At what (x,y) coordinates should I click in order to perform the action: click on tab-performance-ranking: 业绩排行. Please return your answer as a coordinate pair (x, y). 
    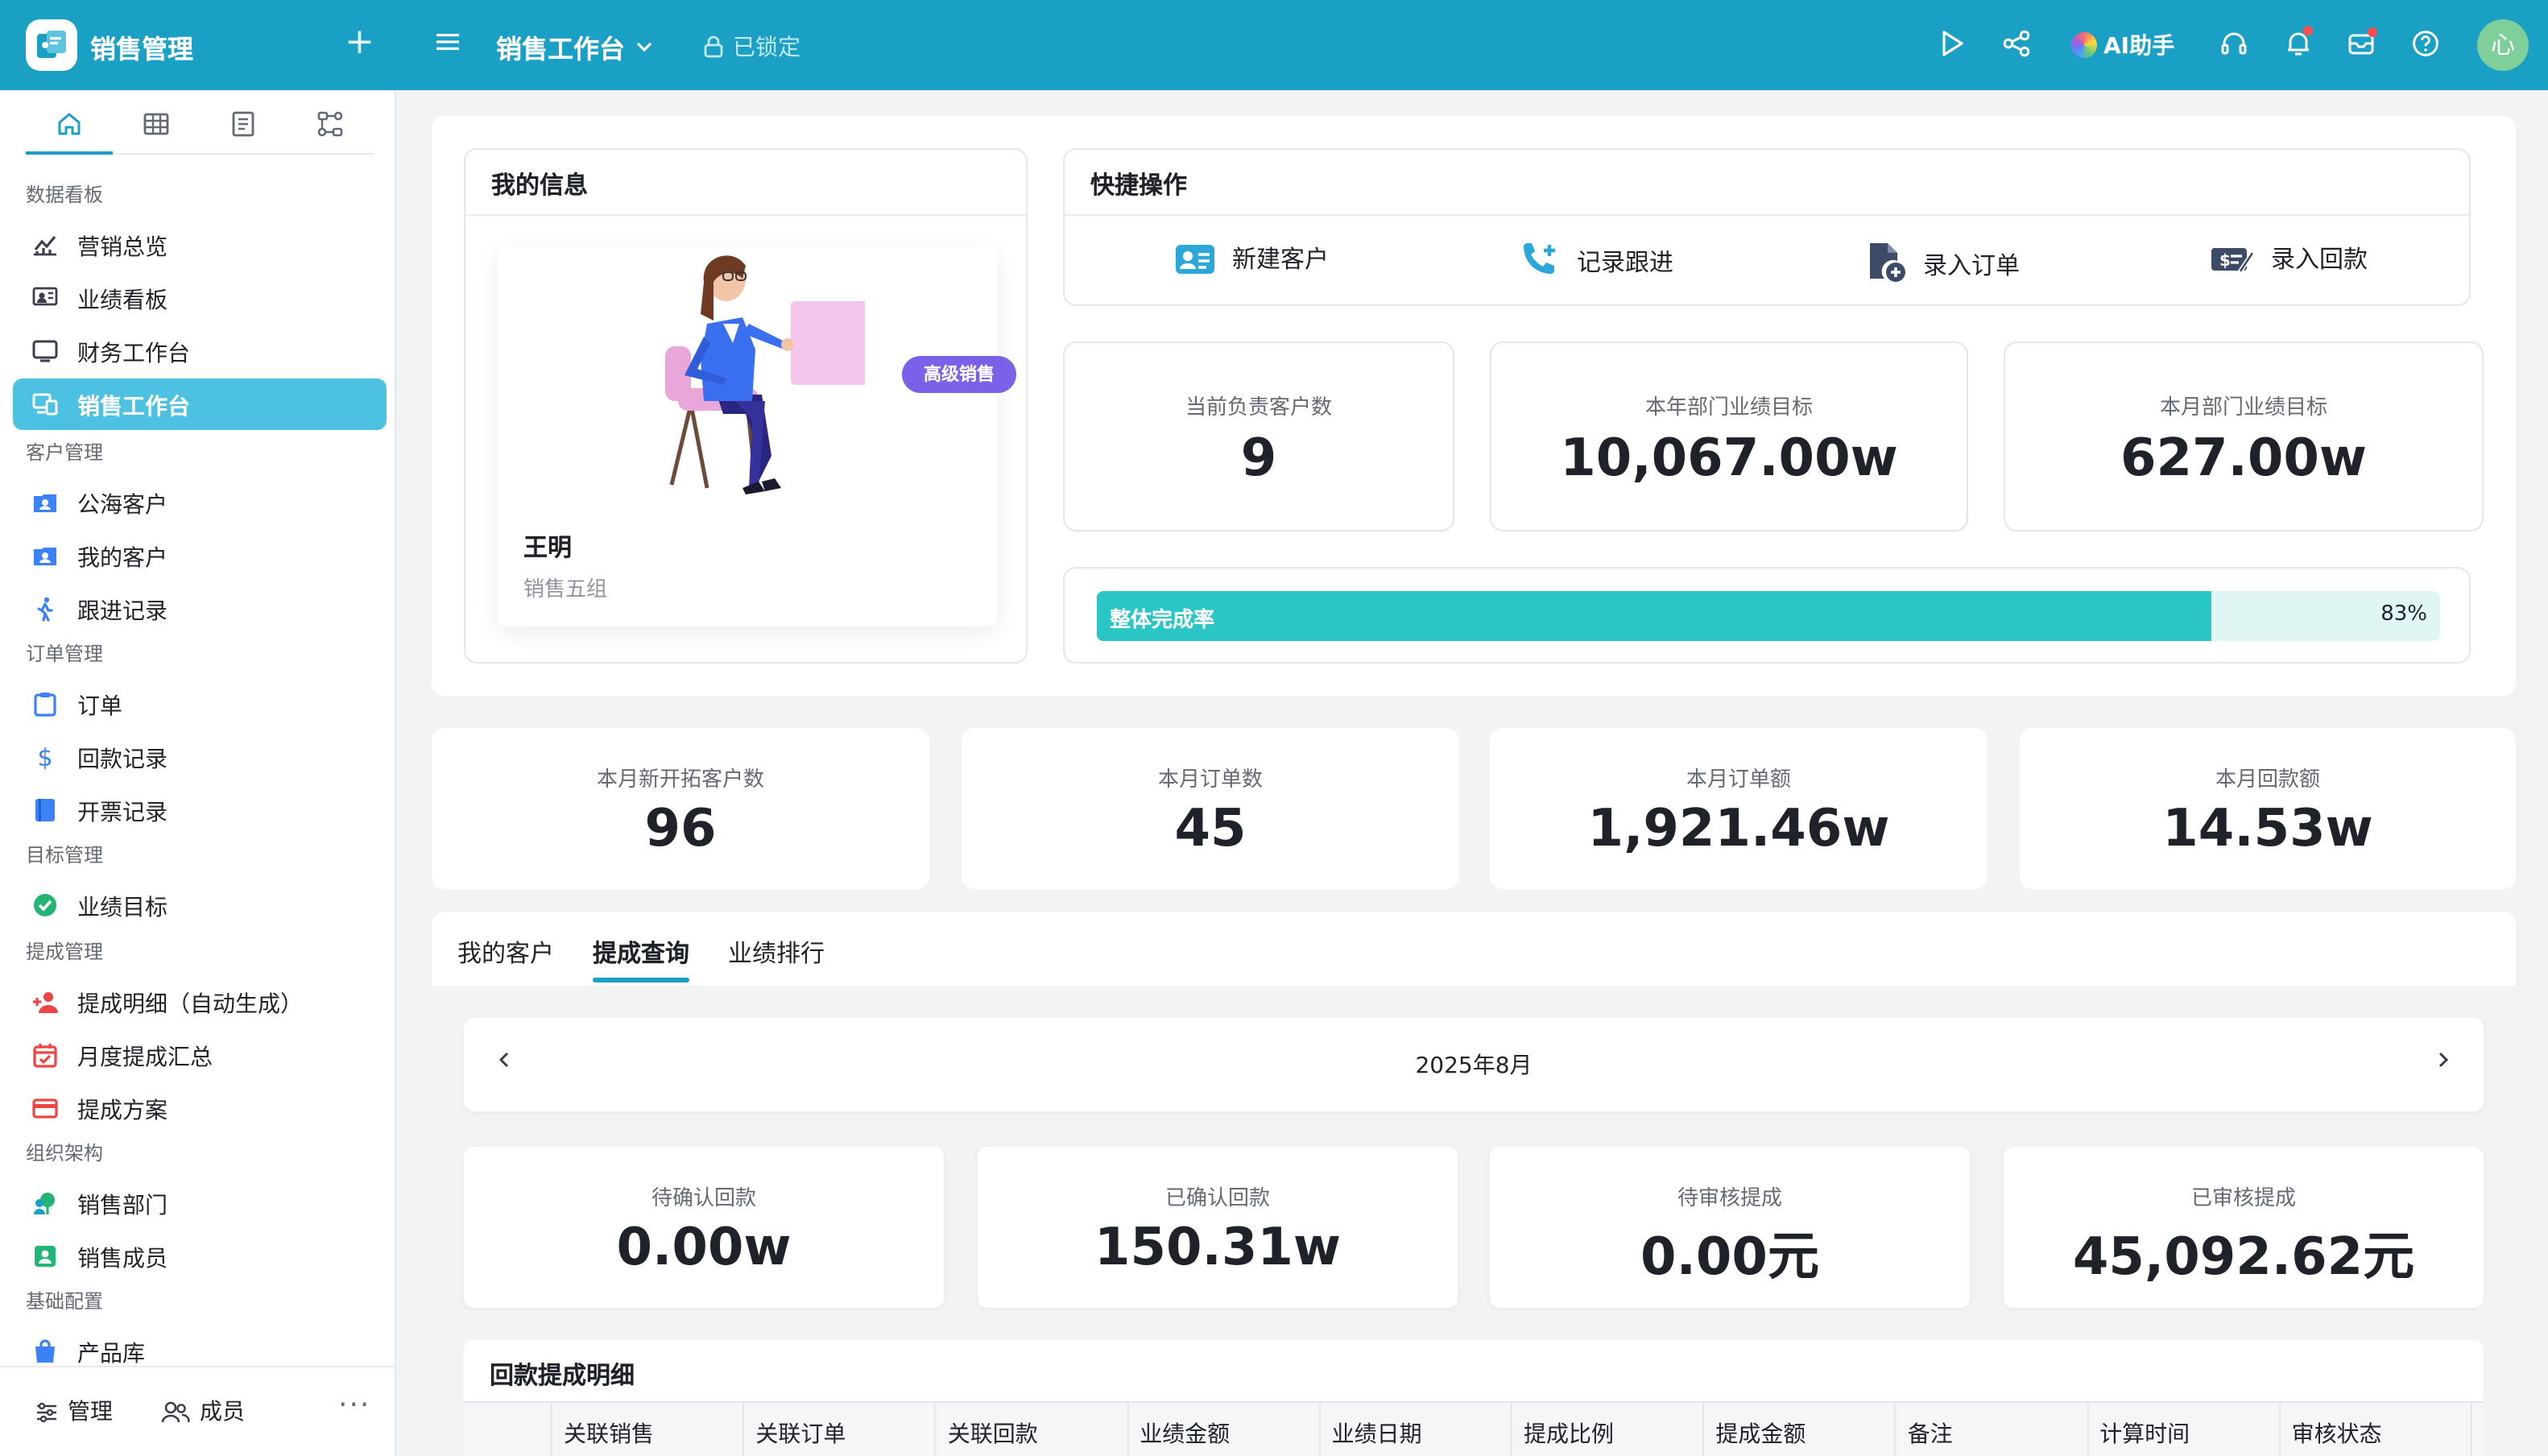
    Looking at the image, I should click on (776, 953).